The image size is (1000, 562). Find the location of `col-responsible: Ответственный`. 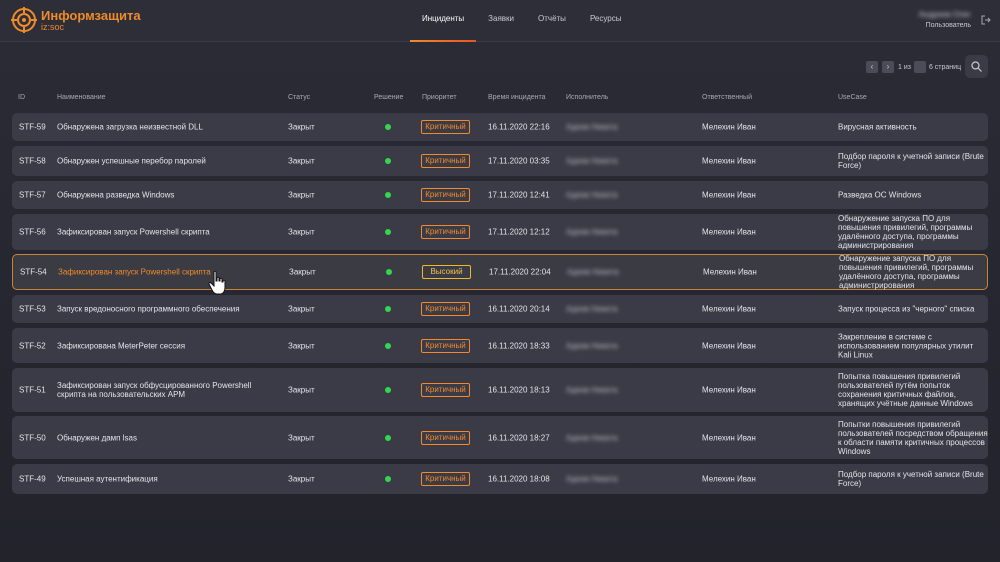

col-responsible: Ответственный is located at coordinates (727, 97).